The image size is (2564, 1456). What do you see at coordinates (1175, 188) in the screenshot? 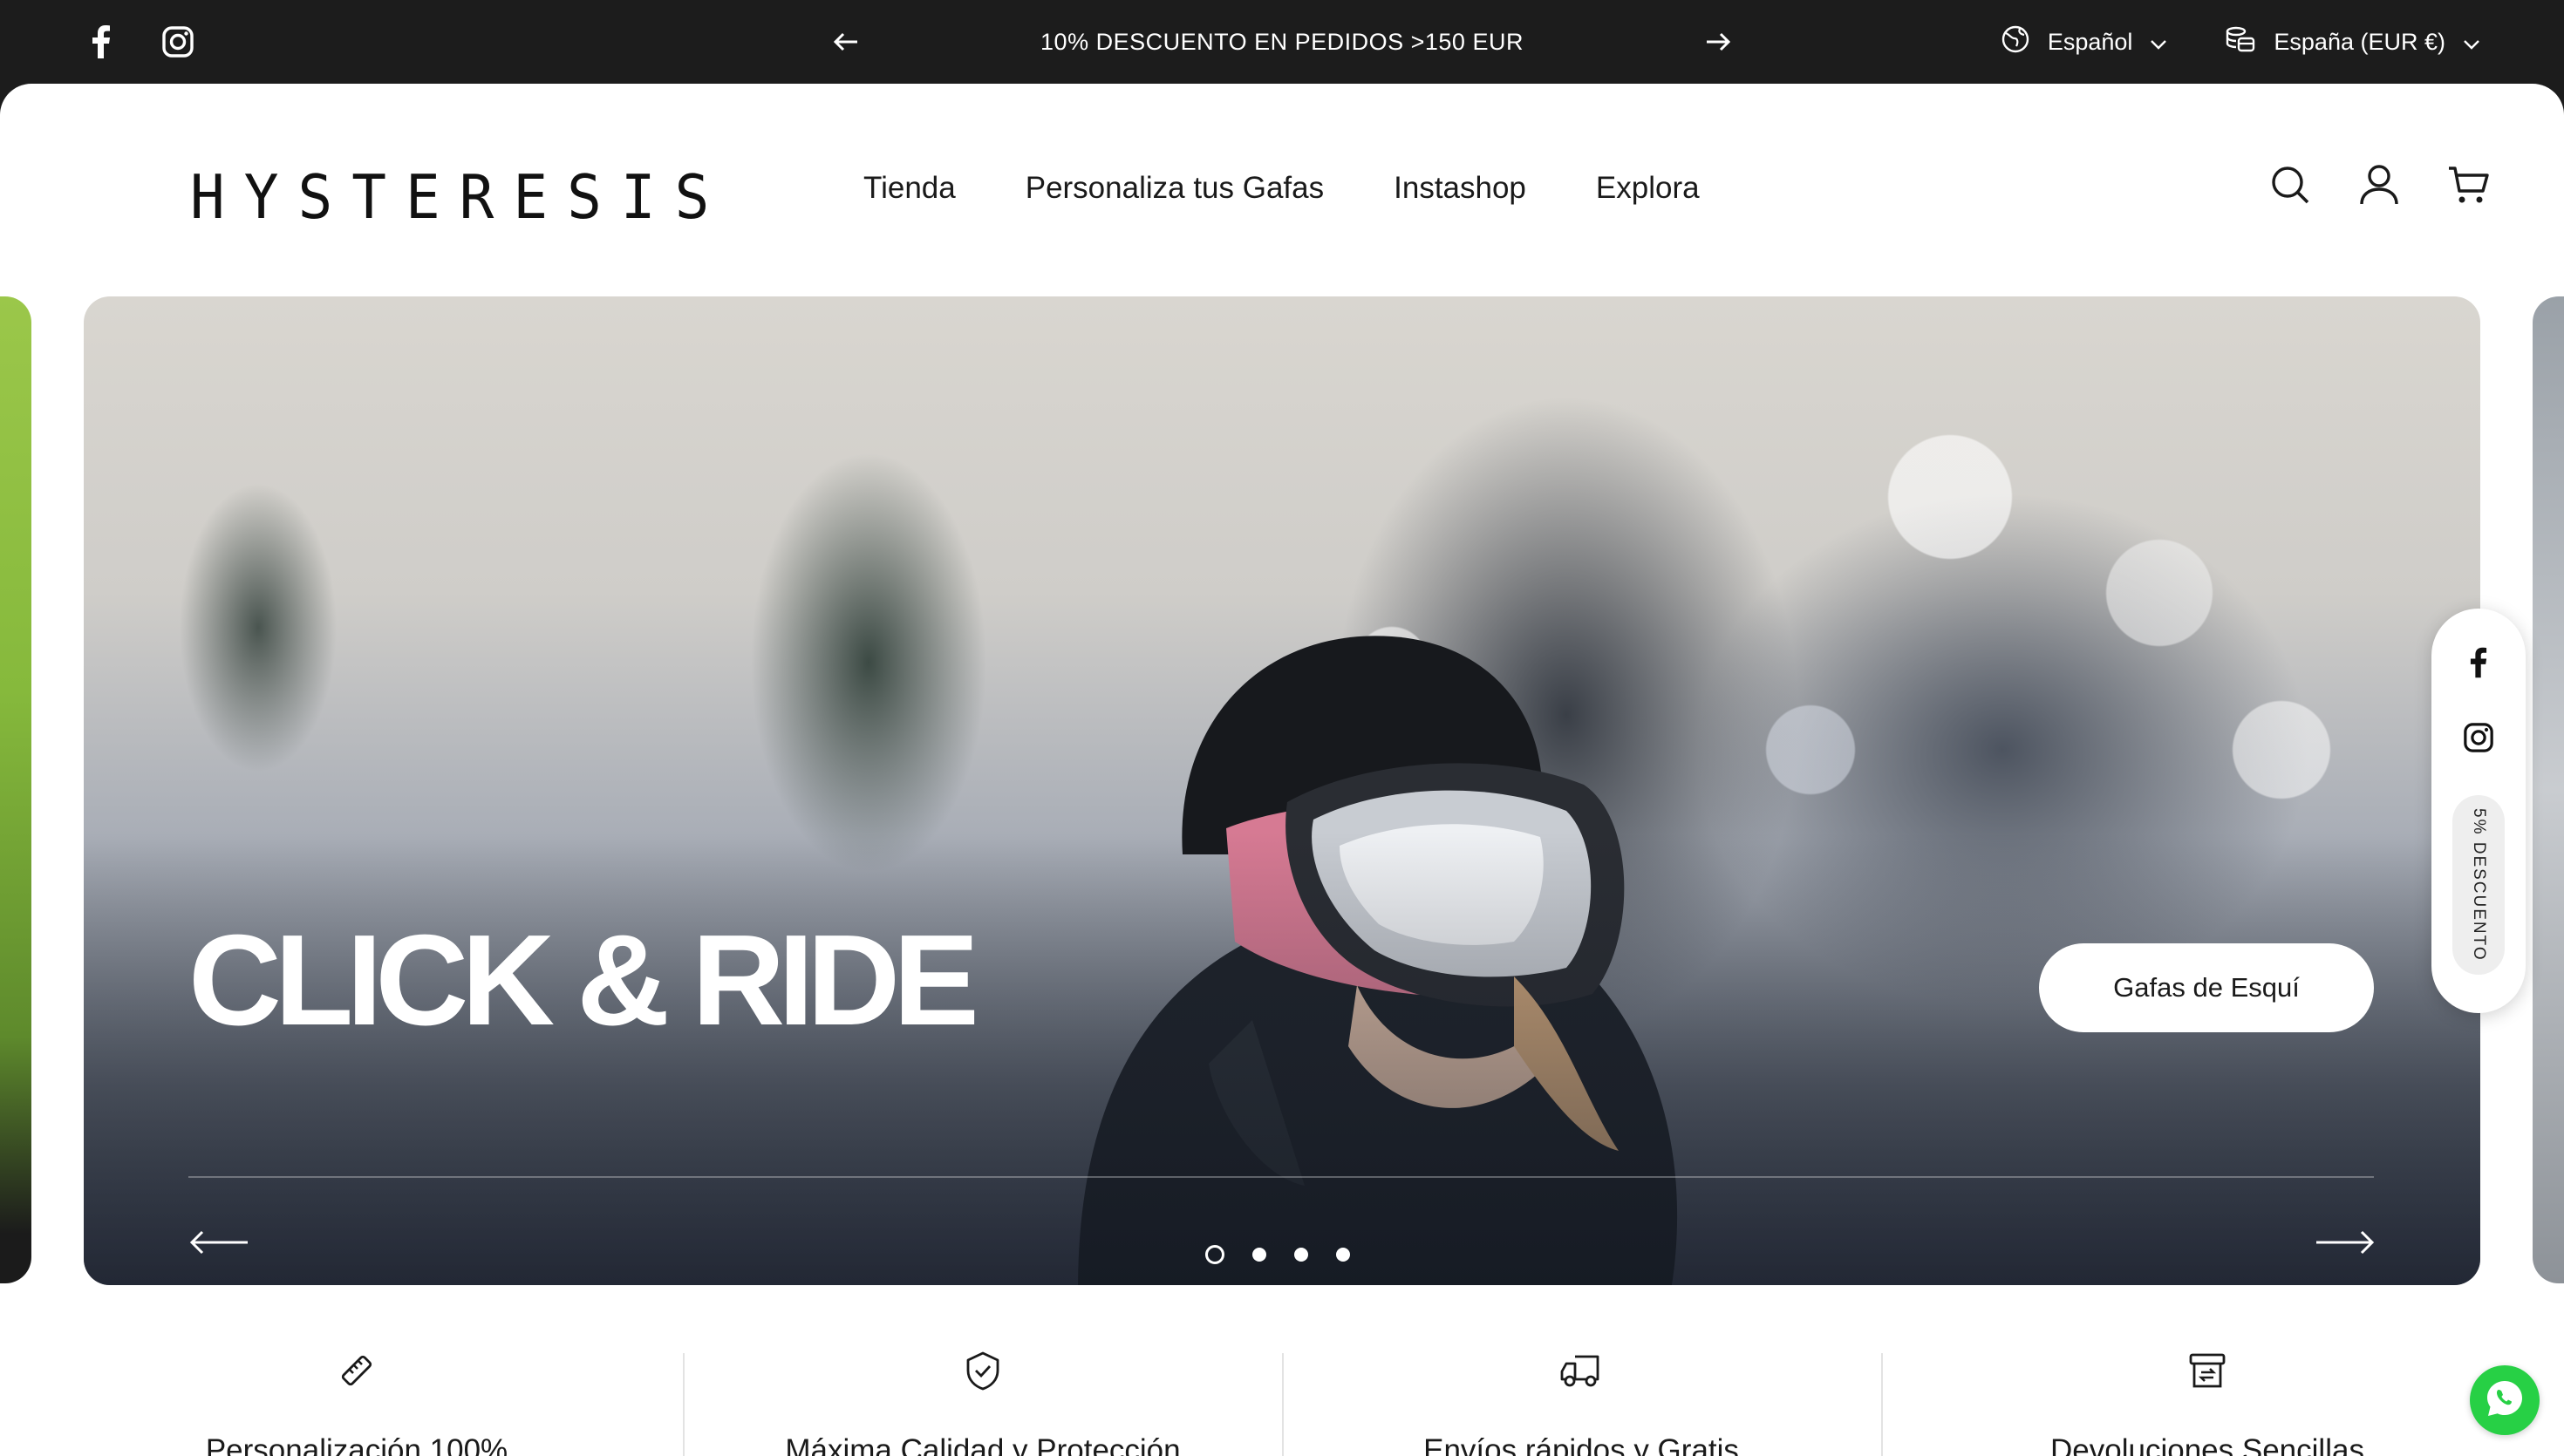
I see `nav-item-personaliza: Personaliza tus Gafas` at bounding box center [1175, 188].